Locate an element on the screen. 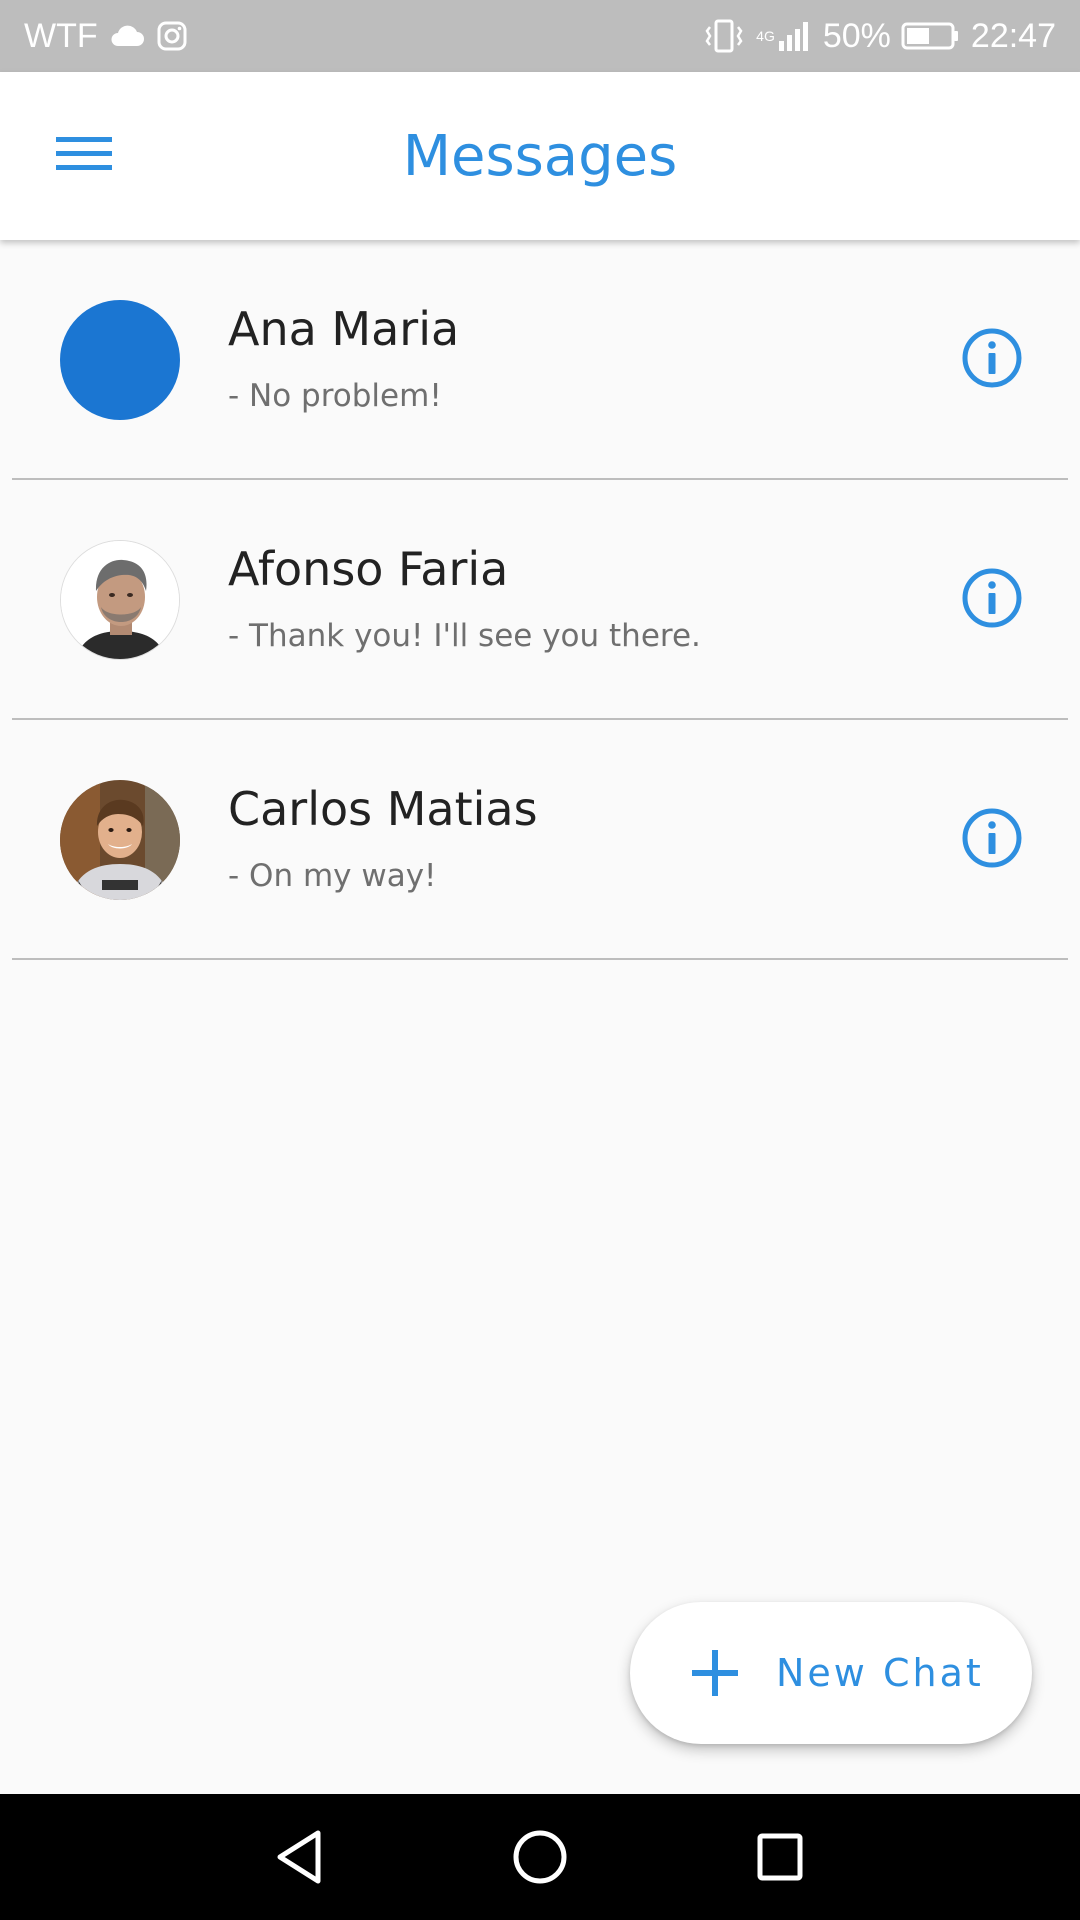 This screenshot has height=1920, width=1080. conversation-name: Ana Maria is located at coordinates (344, 329).